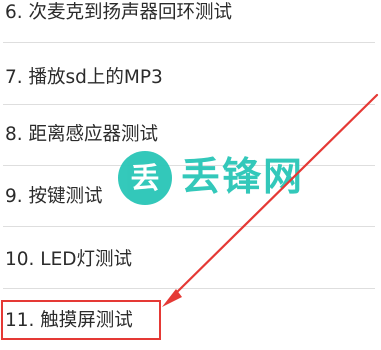 Image resolution: width=381 pixels, height=350 pixels. I want to click on list-item-label: 8. 距离感应器测试, so click(82, 134).